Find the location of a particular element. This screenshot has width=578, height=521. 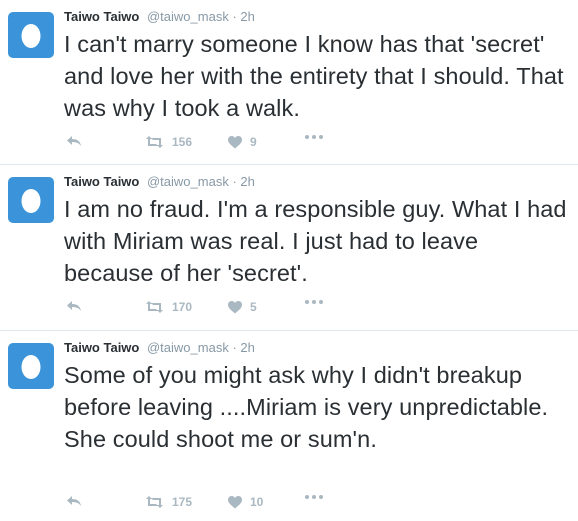

retweet-count: 156 is located at coordinates (182, 142).